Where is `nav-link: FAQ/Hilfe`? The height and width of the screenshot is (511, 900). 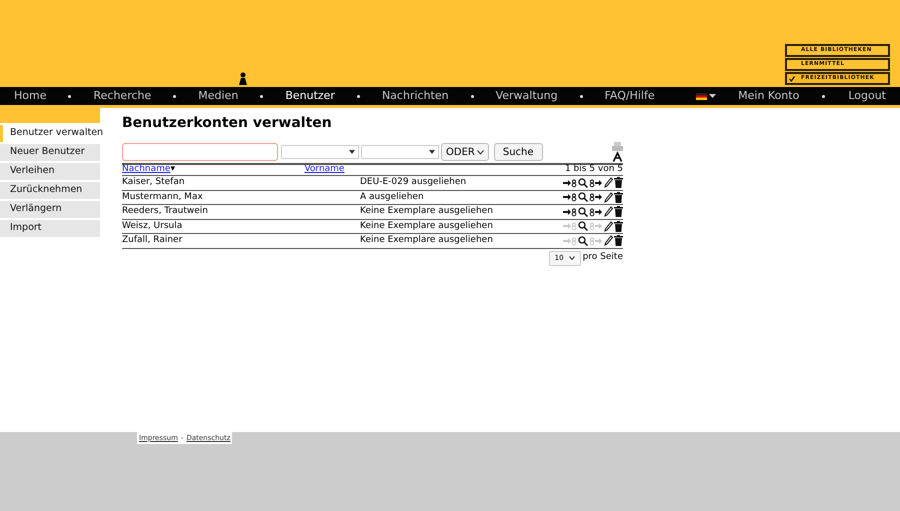 nav-link: FAQ/Hilfe is located at coordinates (629, 96).